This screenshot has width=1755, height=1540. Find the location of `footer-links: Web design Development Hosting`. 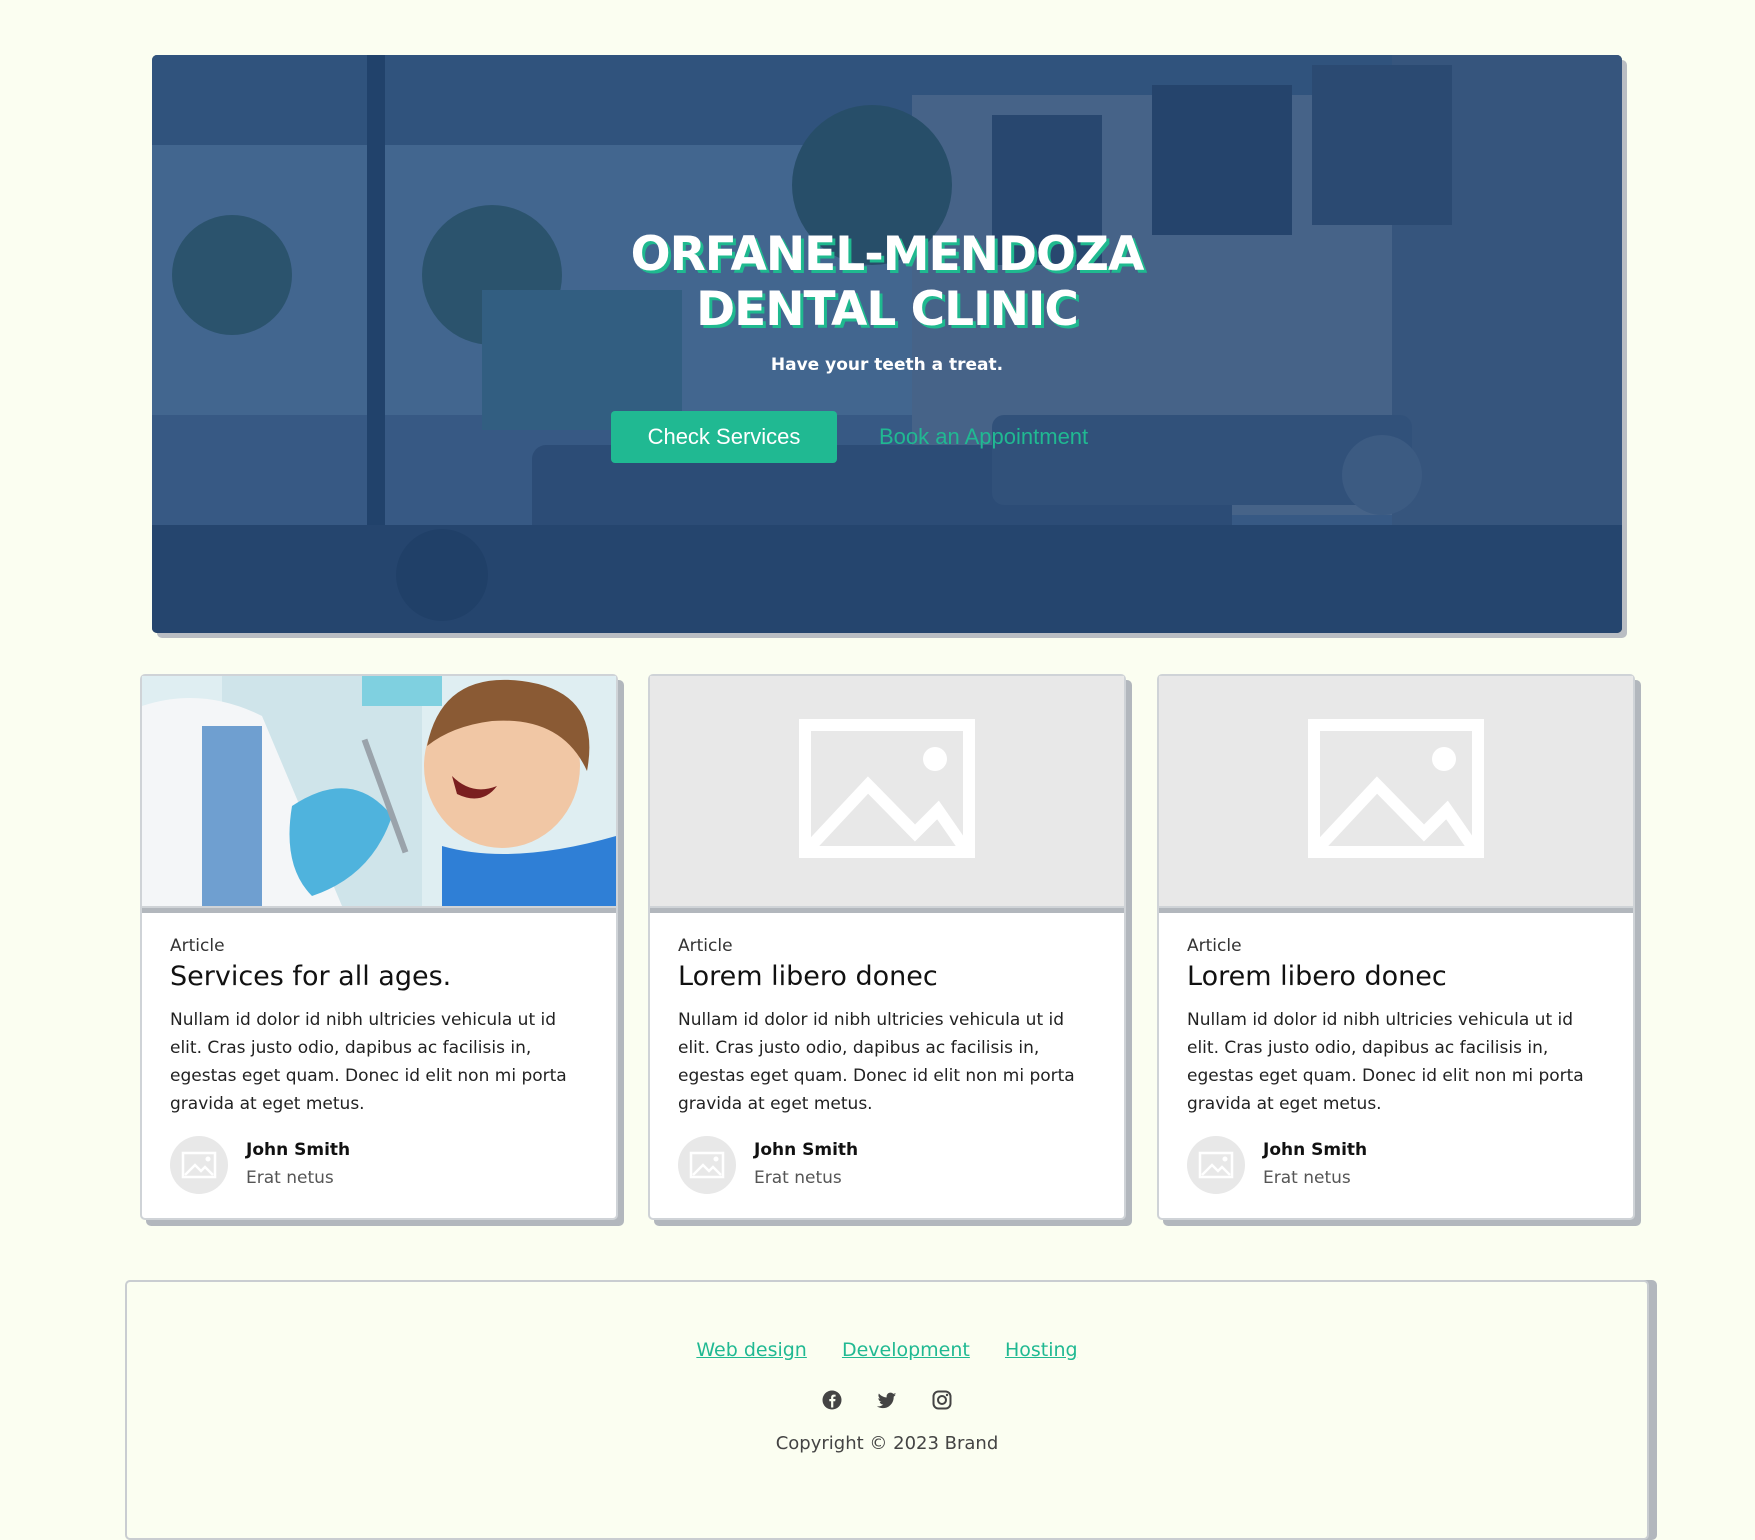

footer-links: Web design Development Hosting is located at coordinates (887, 1350).